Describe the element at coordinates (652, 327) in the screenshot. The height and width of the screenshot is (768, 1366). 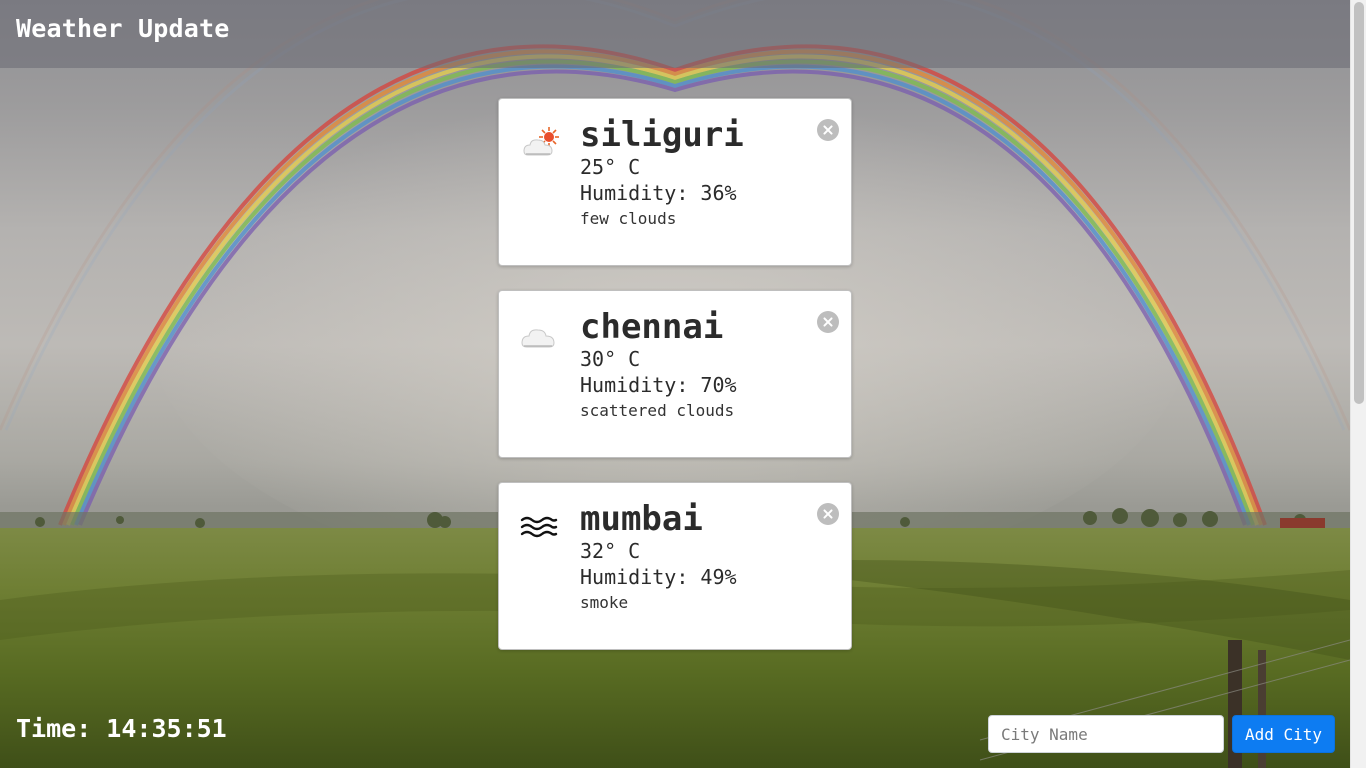
I see `city-name: chennai` at that location.